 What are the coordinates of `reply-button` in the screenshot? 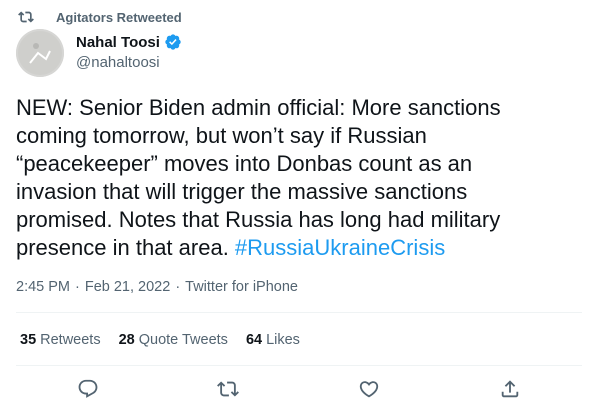 It's located at (88, 389).